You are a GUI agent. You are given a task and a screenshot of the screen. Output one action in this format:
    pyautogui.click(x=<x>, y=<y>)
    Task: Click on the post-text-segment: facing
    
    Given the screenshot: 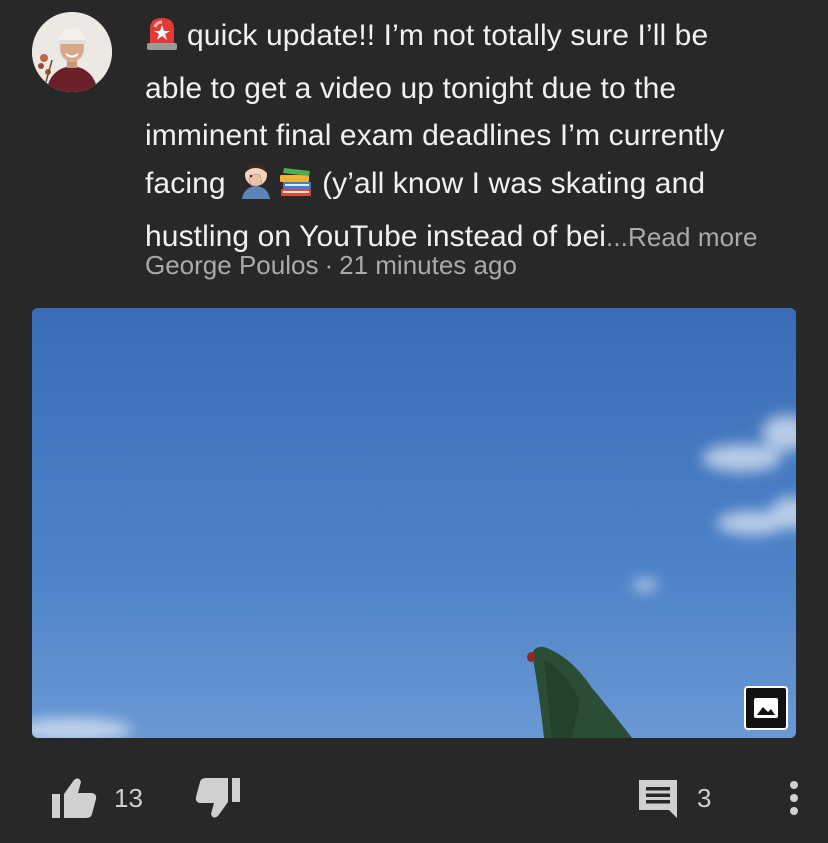 What is the action you would take?
    pyautogui.click(x=185, y=183)
    